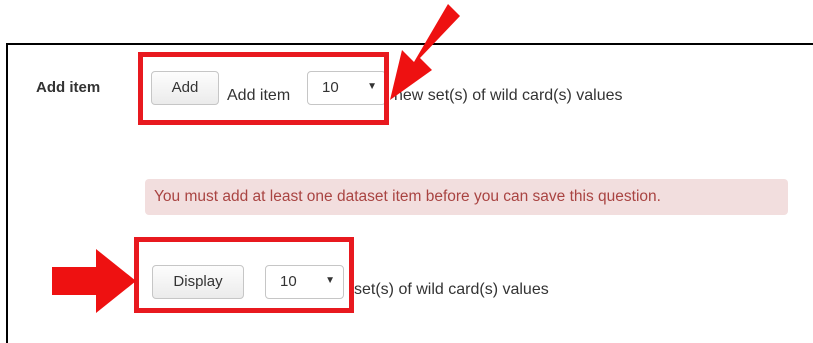 The height and width of the screenshot is (343, 813). I want to click on add-item-label: Add item, so click(68, 87).